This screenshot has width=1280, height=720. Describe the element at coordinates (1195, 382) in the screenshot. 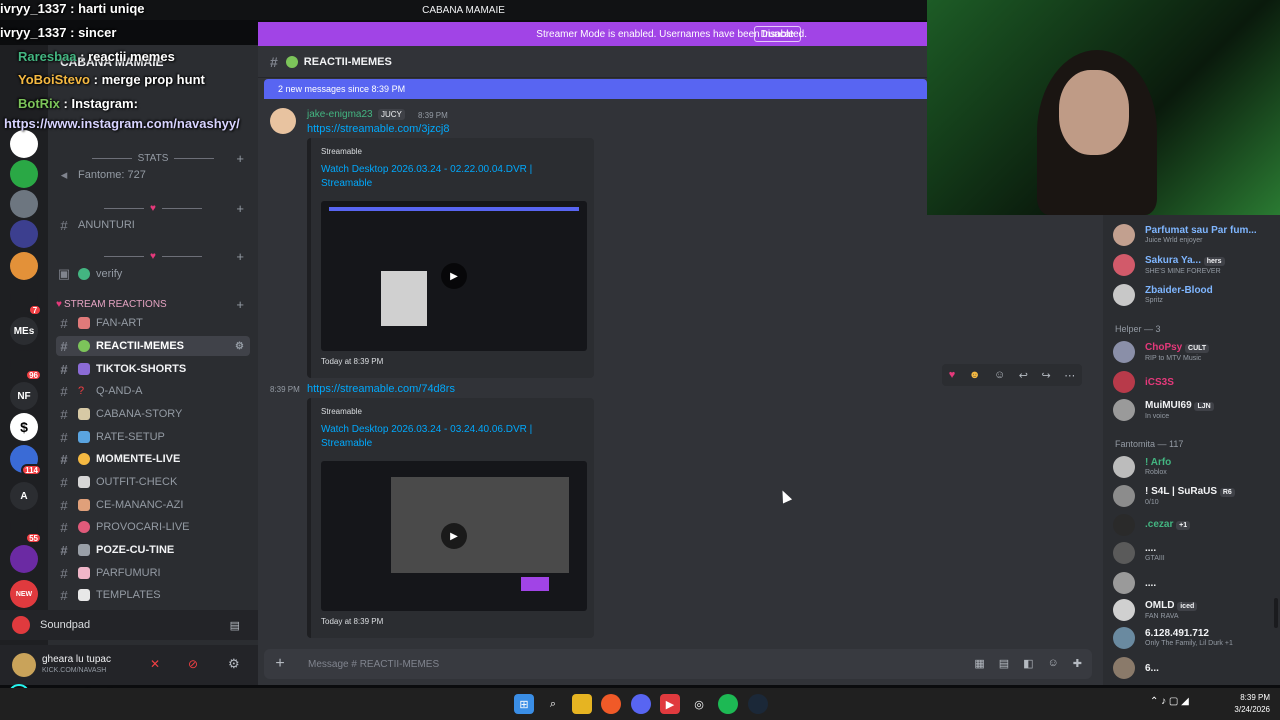

I see `member-row: iCS3S` at that location.